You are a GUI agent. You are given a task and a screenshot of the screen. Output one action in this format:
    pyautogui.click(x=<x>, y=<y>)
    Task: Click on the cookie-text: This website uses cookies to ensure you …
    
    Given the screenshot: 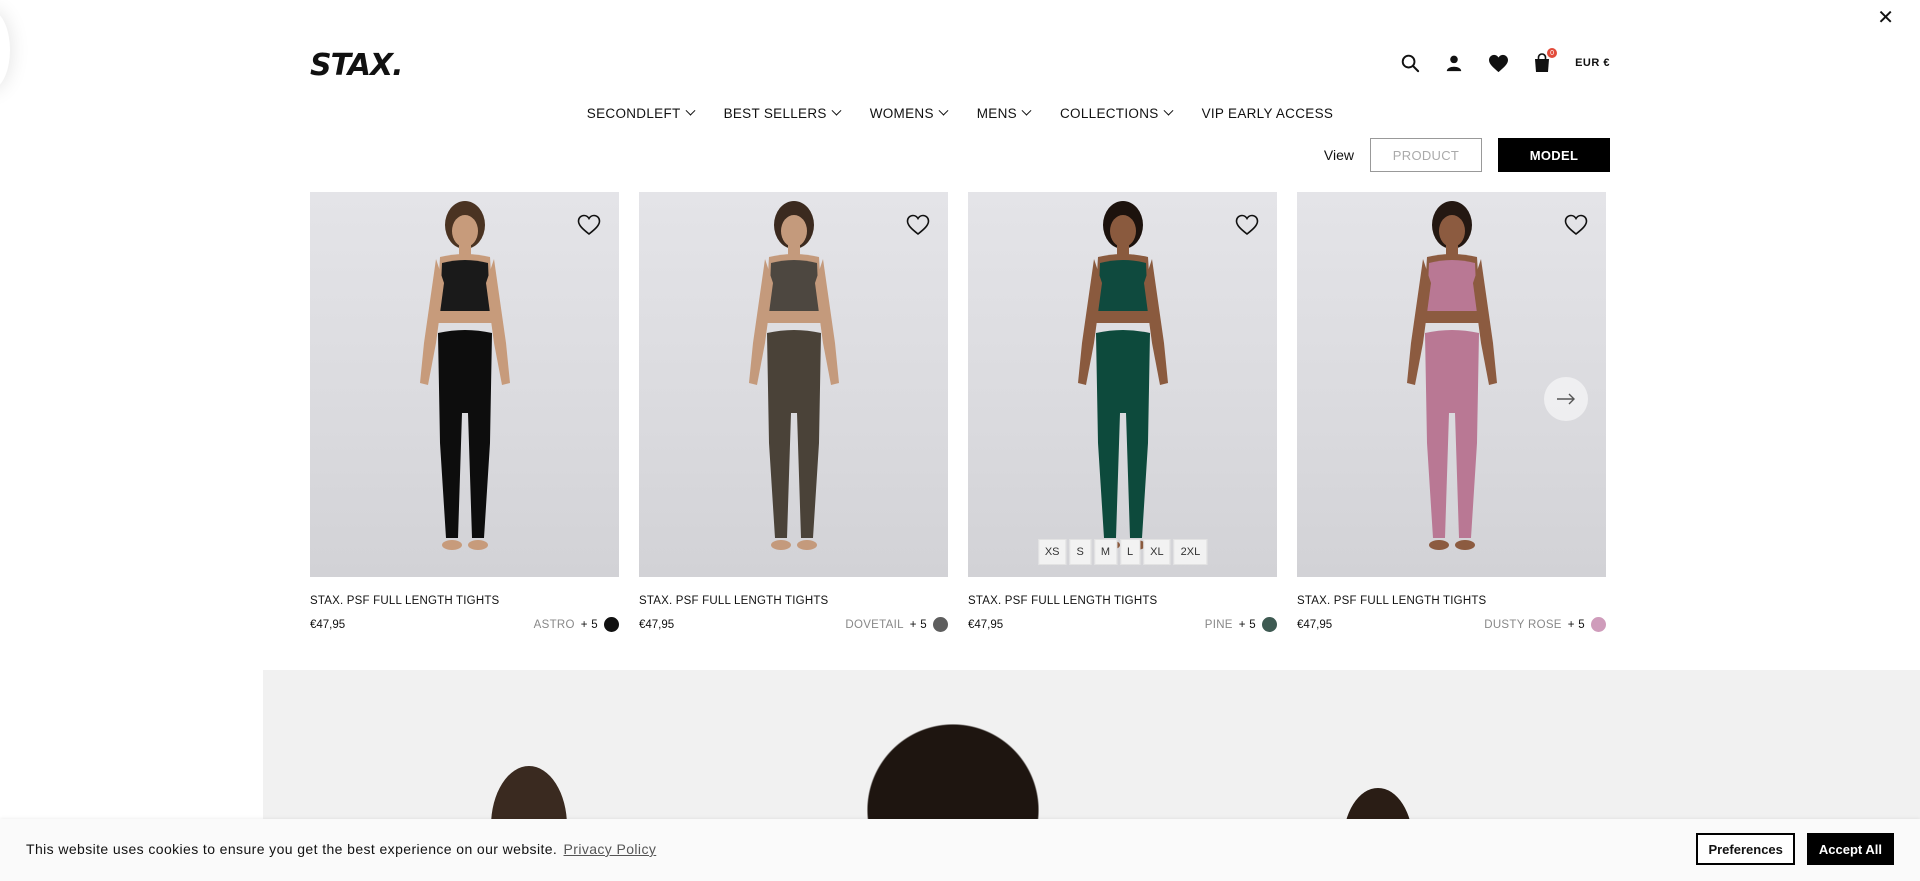 What is the action you would take?
    pyautogui.click(x=292, y=849)
    